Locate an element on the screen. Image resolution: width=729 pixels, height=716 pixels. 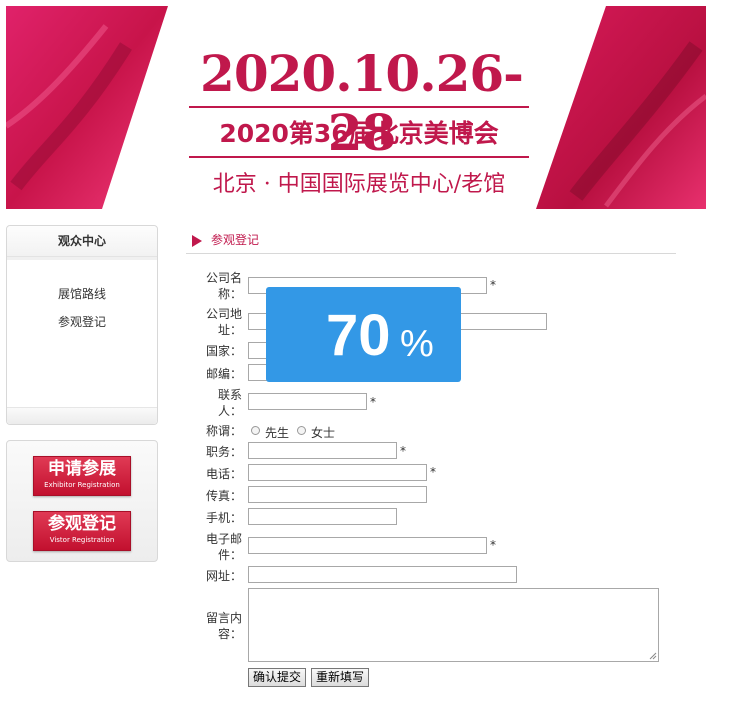
visitor-registration-button: 参观登记 Vistor Registration is located at coordinates (82, 531).